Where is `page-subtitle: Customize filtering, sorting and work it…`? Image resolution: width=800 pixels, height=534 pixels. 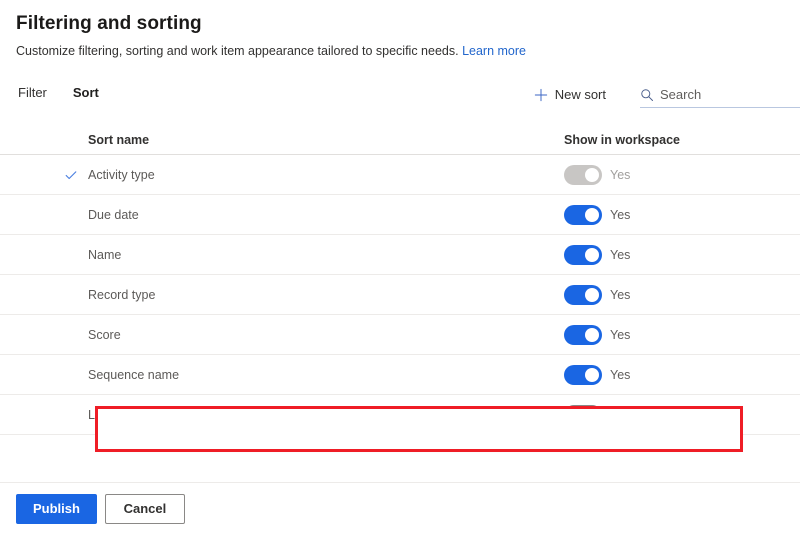 page-subtitle: Customize filtering, sorting and work it… is located at coordinates (408, 51).